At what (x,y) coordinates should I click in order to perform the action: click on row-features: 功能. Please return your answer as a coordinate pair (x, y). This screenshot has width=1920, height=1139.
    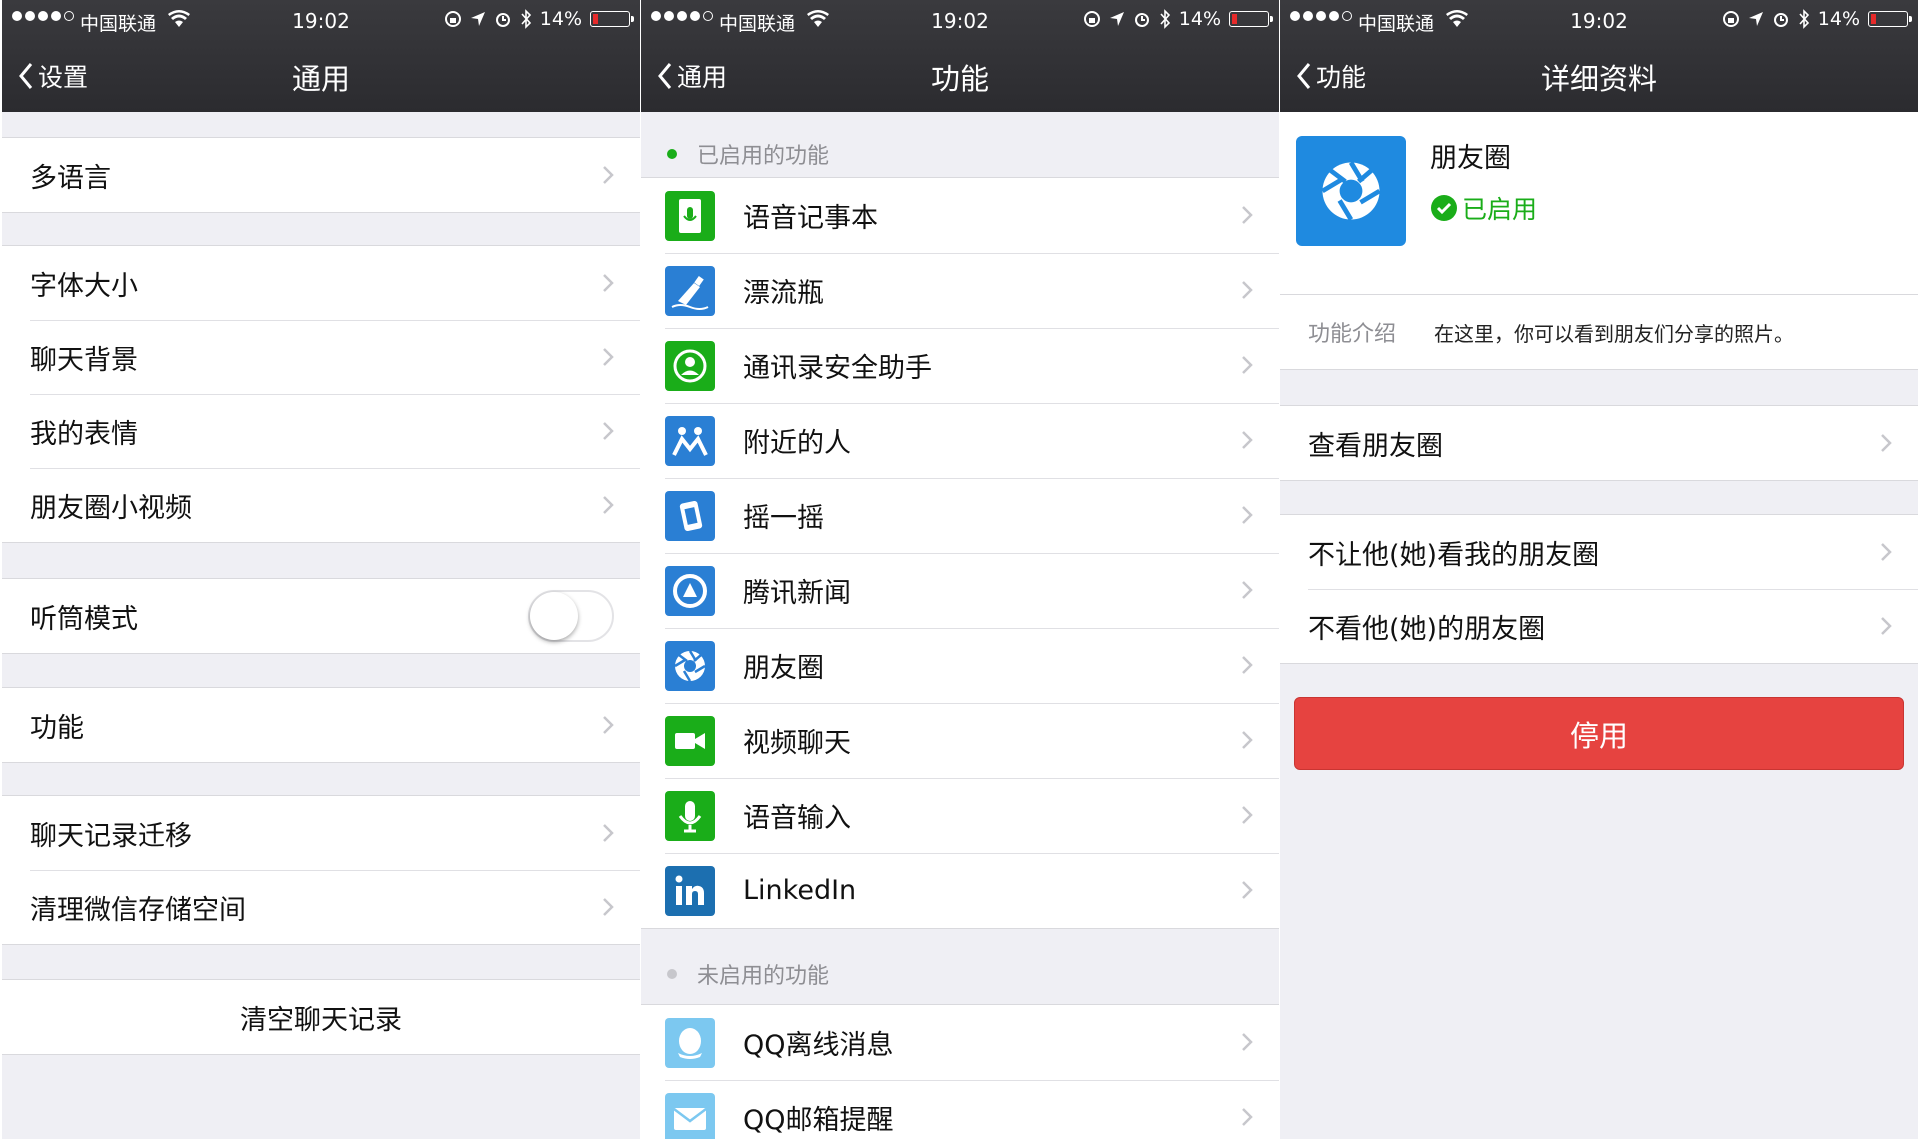
    Looking at the image, I should click on (321, 725).